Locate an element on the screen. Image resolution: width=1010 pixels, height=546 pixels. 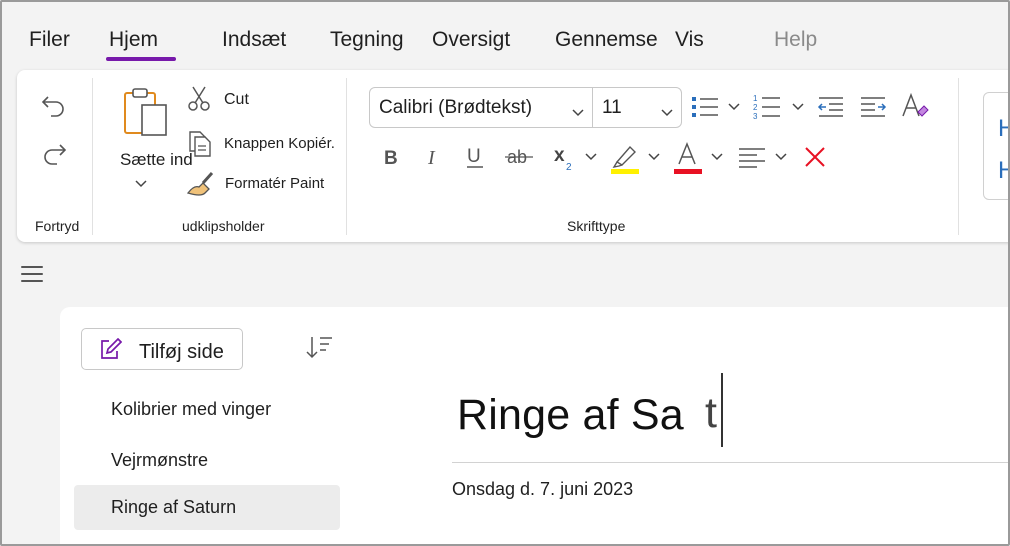
sort-pages-icon is located at coordinates (319, 350).